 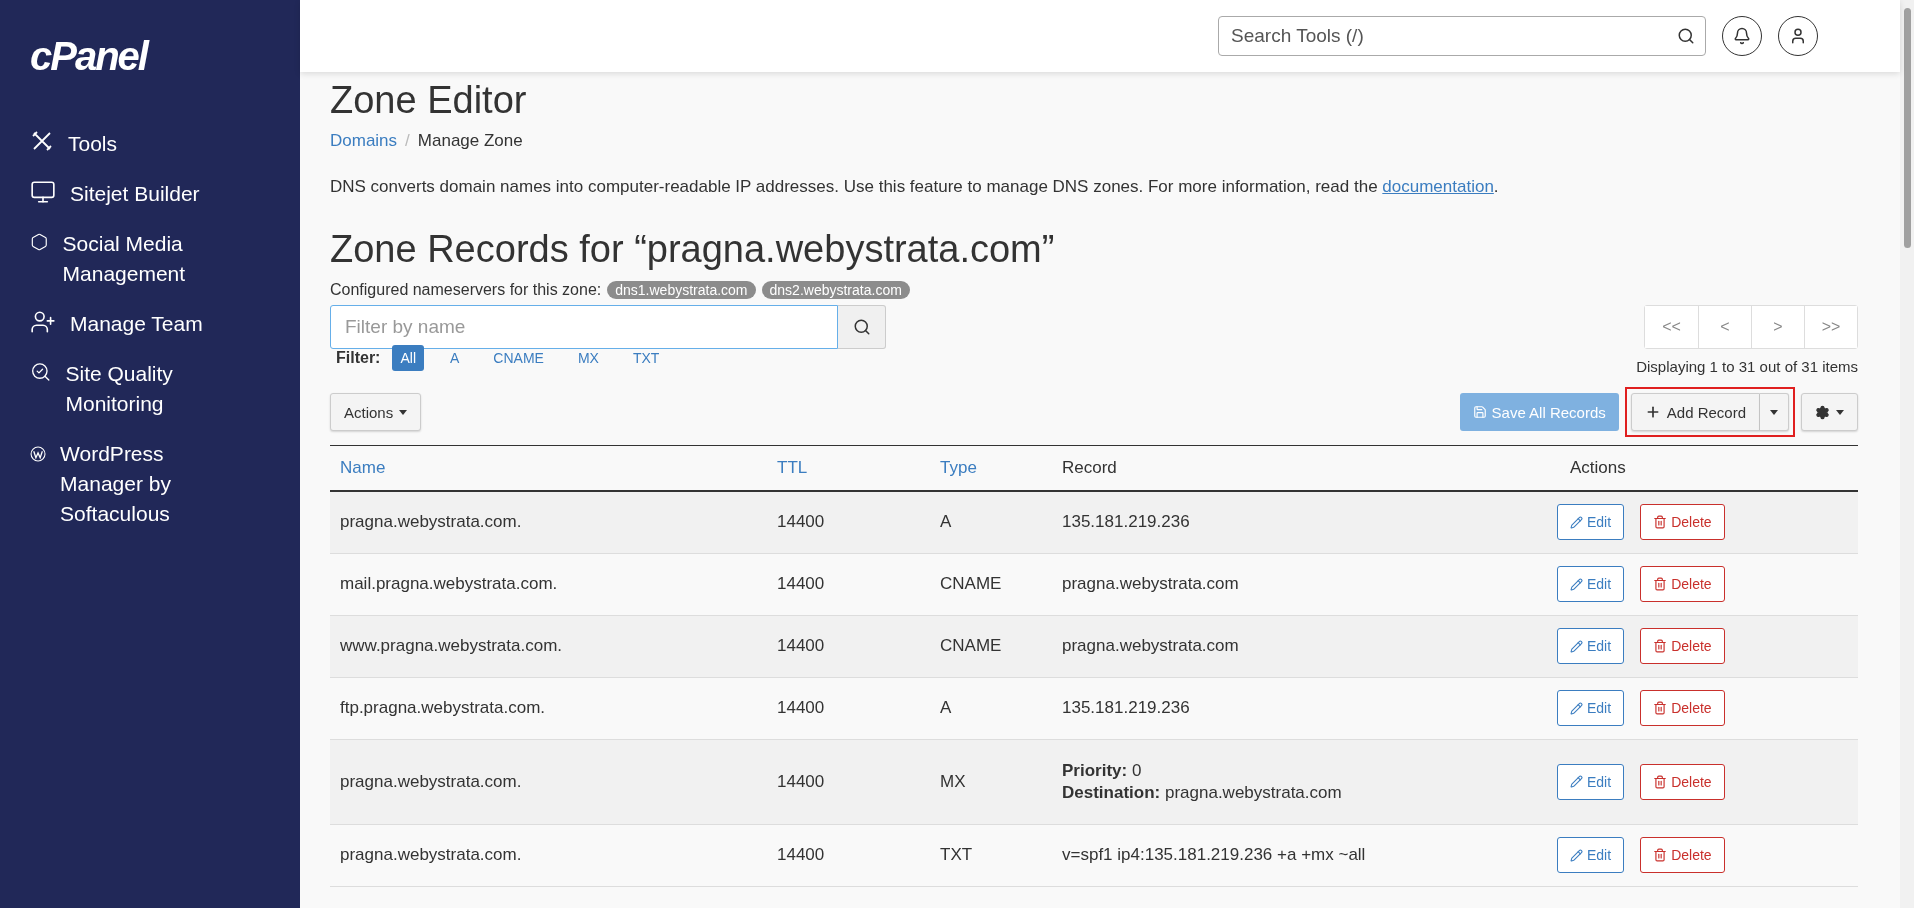 What do you see at coordinates (693, 249) in the screenshot?
I see `zone-records-title: Zone Records for “pragna.webystrata.com”` at bounding box center [693, 249].